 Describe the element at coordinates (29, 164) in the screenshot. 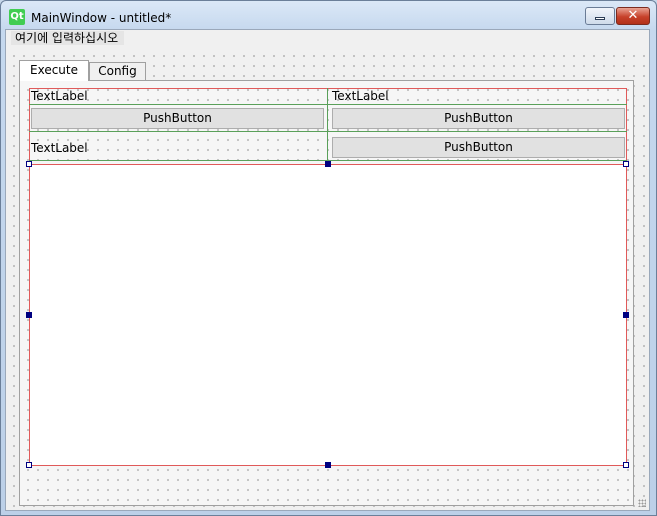

I see `resize-handle-top-left` at that location.